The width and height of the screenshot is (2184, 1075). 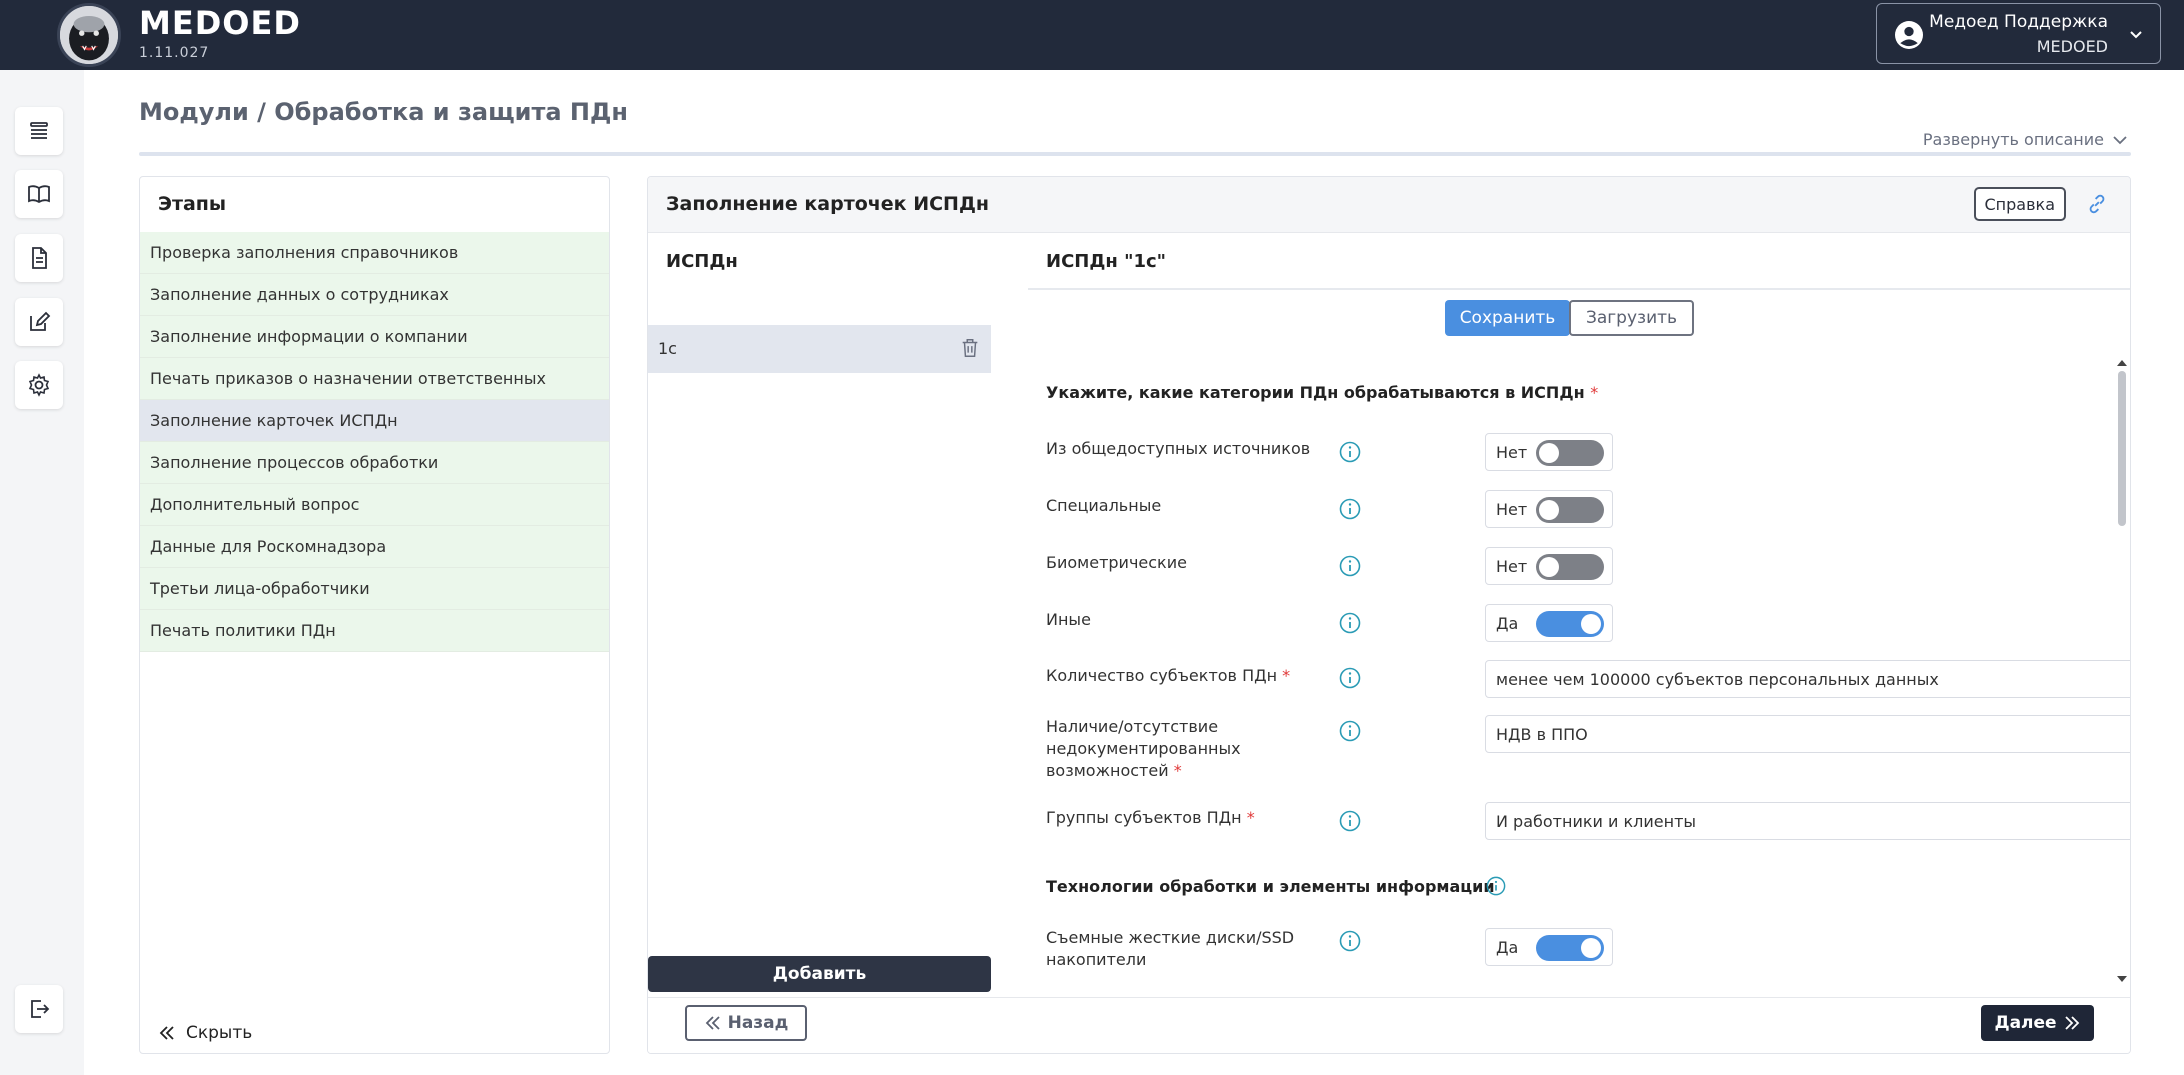 I want to click on field-label-line: недокументированных, so click(x=1143, y=748).